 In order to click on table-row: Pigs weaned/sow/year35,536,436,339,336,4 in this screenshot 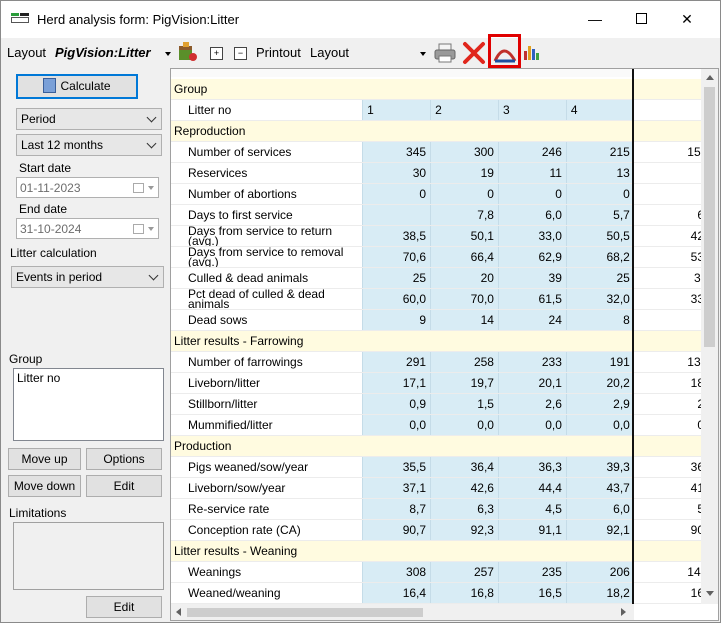, I will do `click(444, 467)`.